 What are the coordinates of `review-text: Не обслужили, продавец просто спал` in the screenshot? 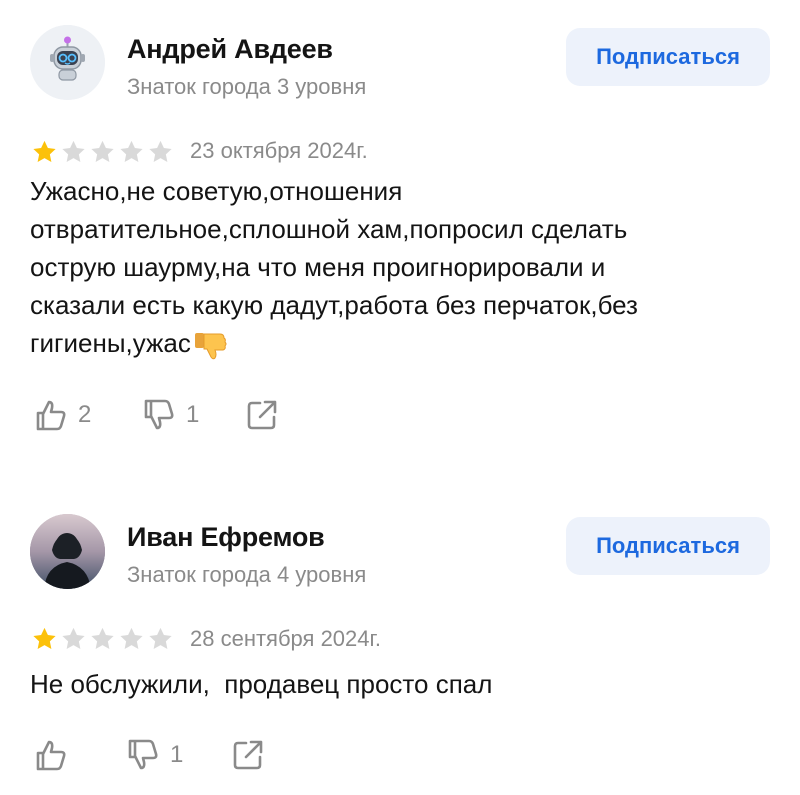 It's located at (390, 684).